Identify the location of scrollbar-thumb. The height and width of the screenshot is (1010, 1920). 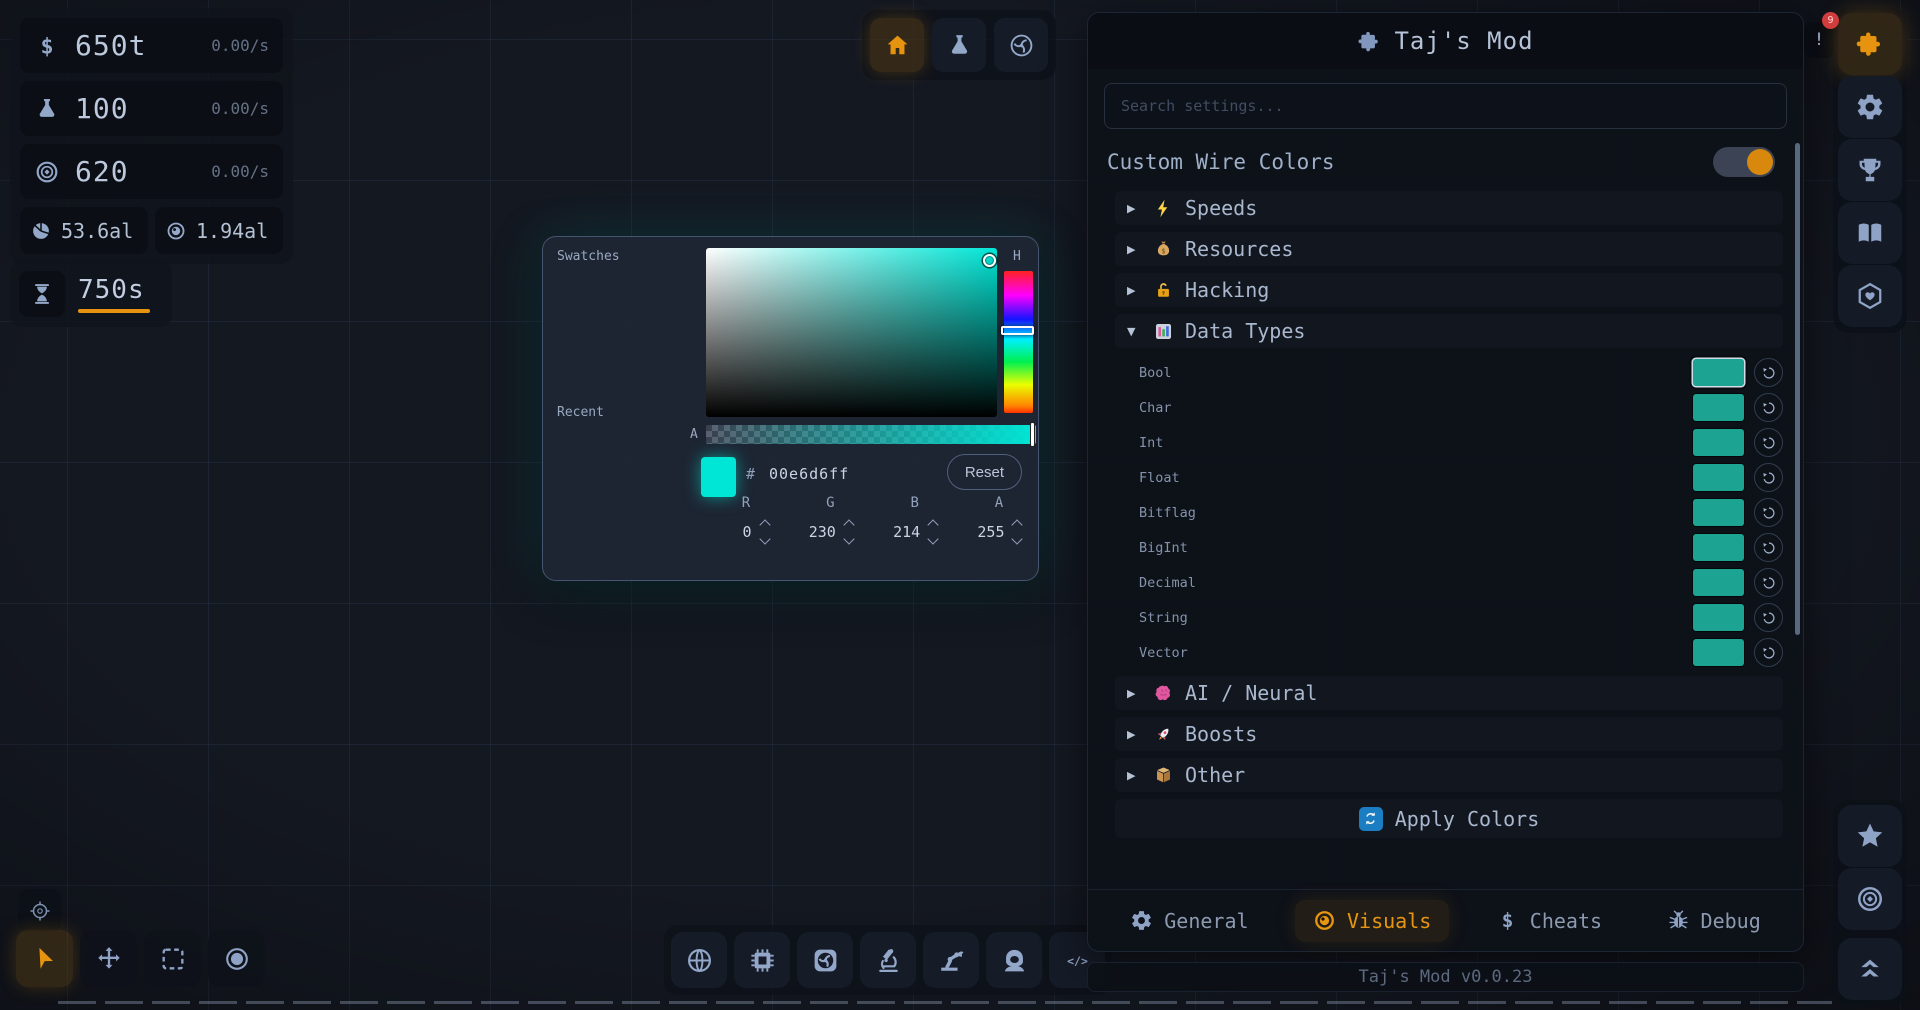
(1797, 389).